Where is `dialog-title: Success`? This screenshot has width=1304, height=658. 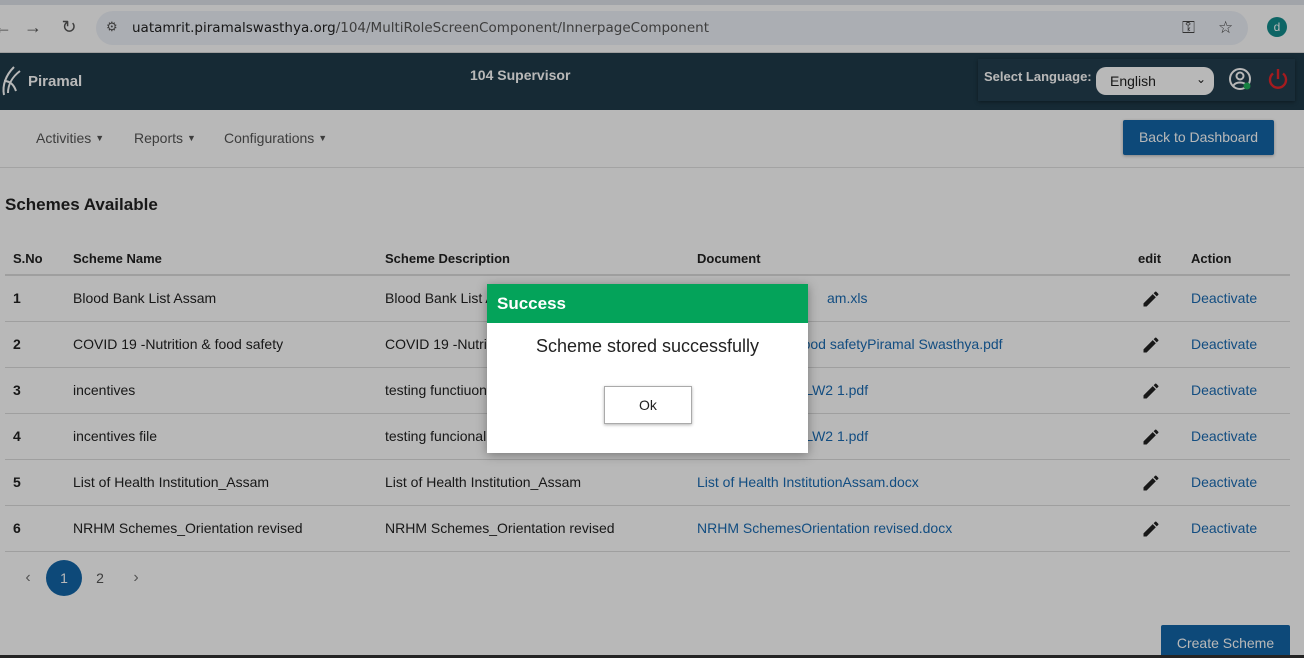
dialog-title: Success is located at coordinates (647, 303).